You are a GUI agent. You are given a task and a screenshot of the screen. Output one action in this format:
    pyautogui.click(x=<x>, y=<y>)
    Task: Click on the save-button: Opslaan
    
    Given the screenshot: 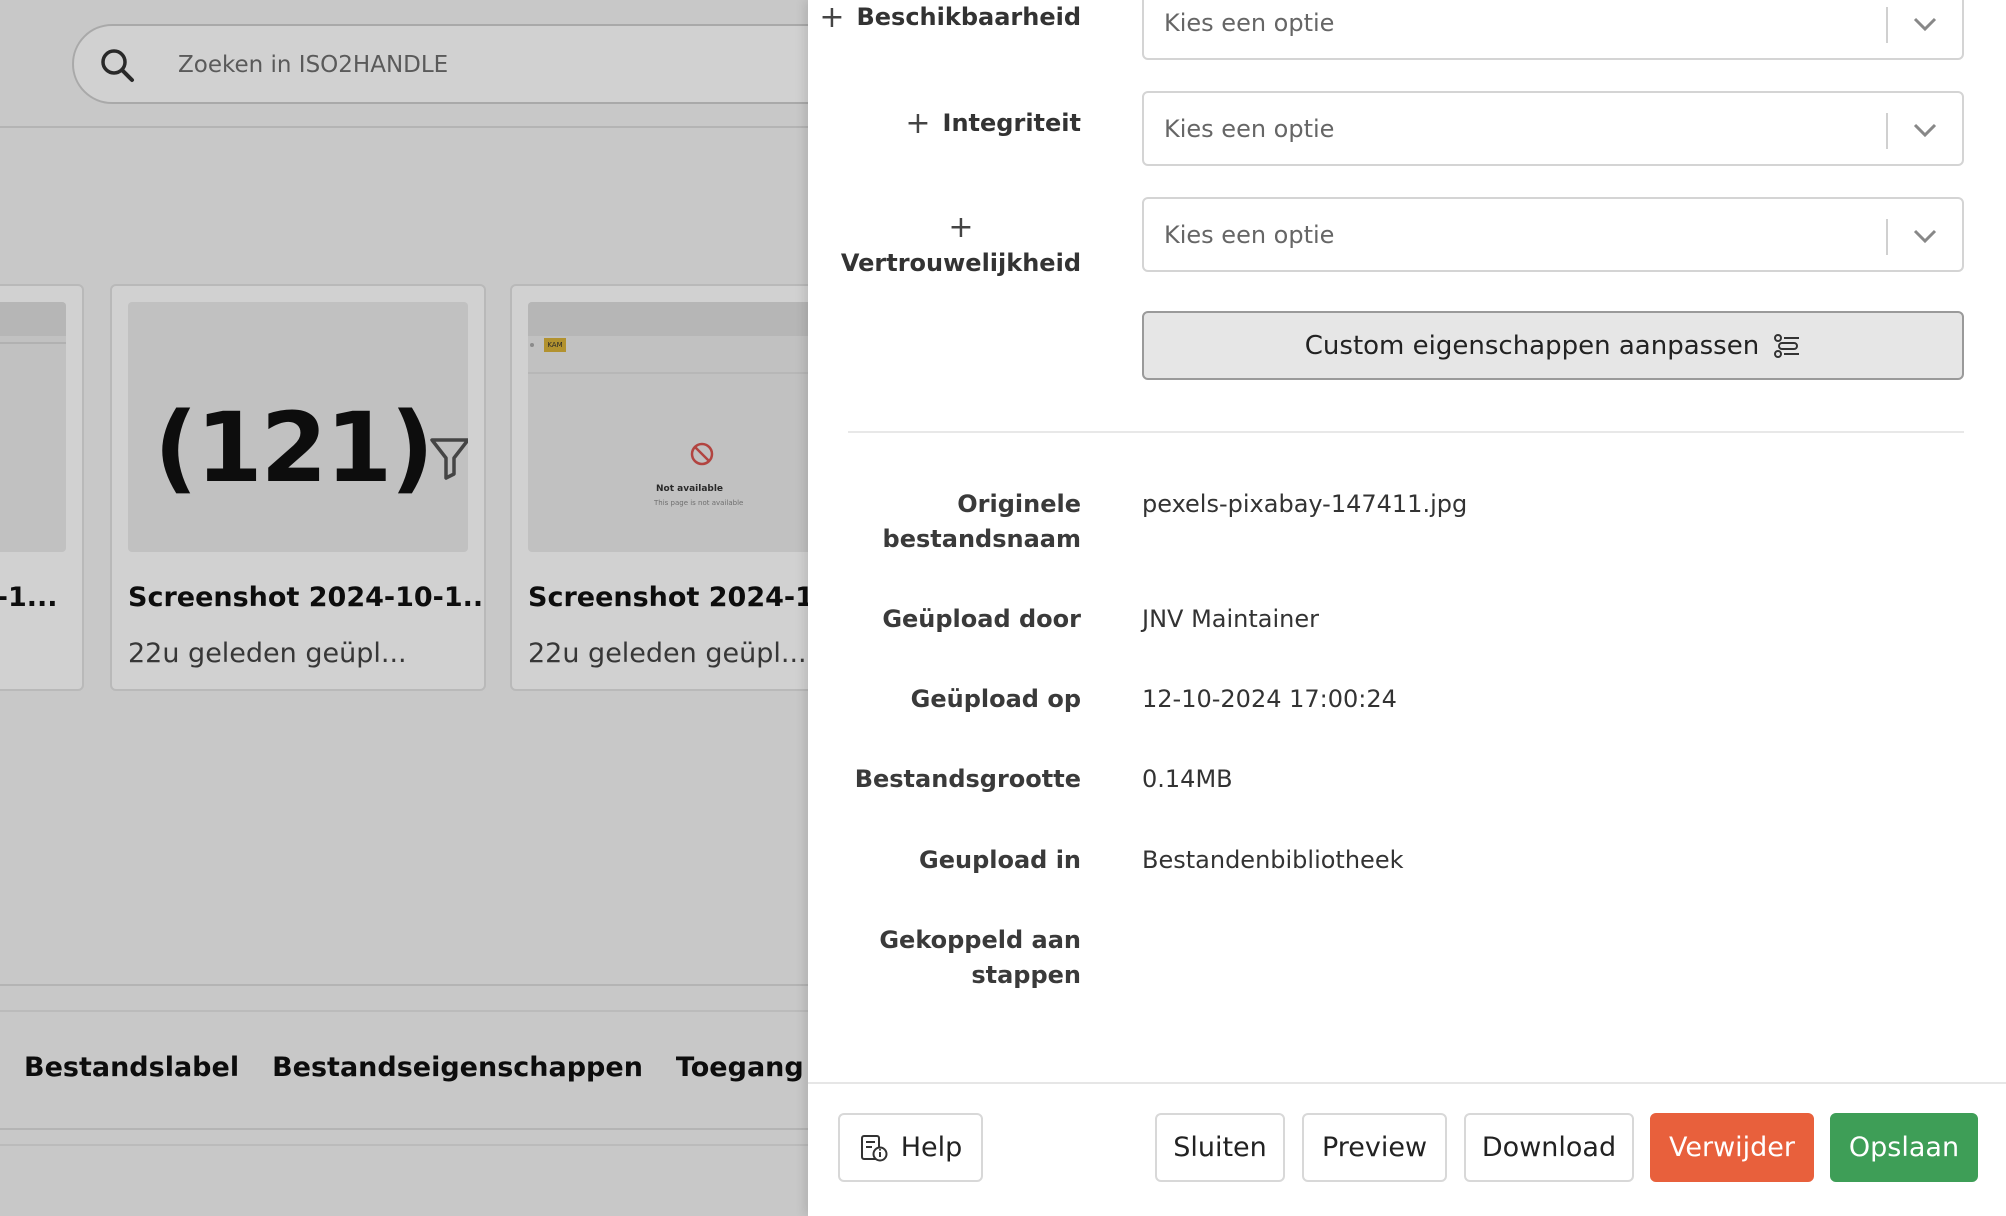 What is the action you would take?
    pyautogui.click(x=1904, y=1147)
    